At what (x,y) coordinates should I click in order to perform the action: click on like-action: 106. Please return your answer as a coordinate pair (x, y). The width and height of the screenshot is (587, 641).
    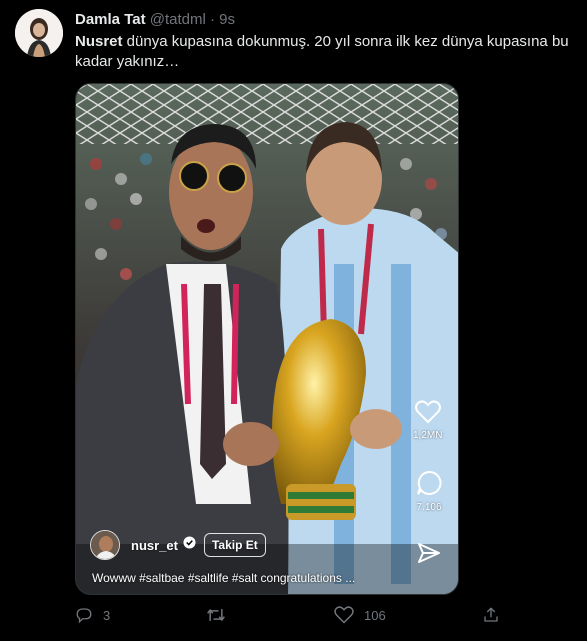
    Looking at the image, I should click on (360, 615).